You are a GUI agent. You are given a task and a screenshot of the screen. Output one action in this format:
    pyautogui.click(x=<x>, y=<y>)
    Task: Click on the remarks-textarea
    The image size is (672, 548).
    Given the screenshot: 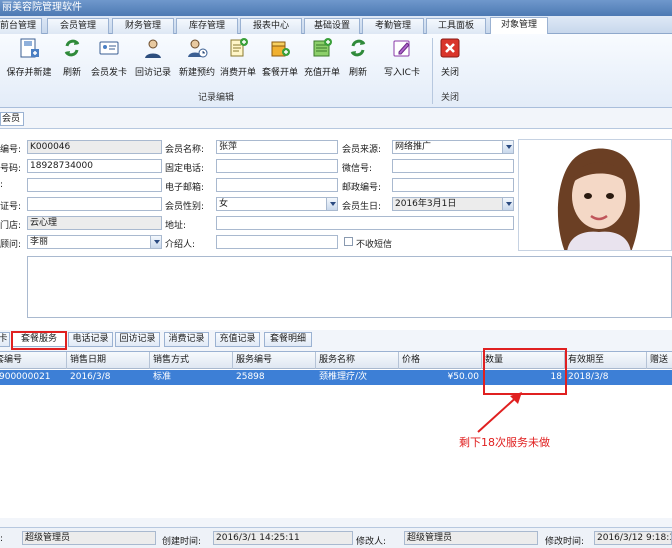 What is the action you would take?
    pyautogui.click(x=349, y=287)
    